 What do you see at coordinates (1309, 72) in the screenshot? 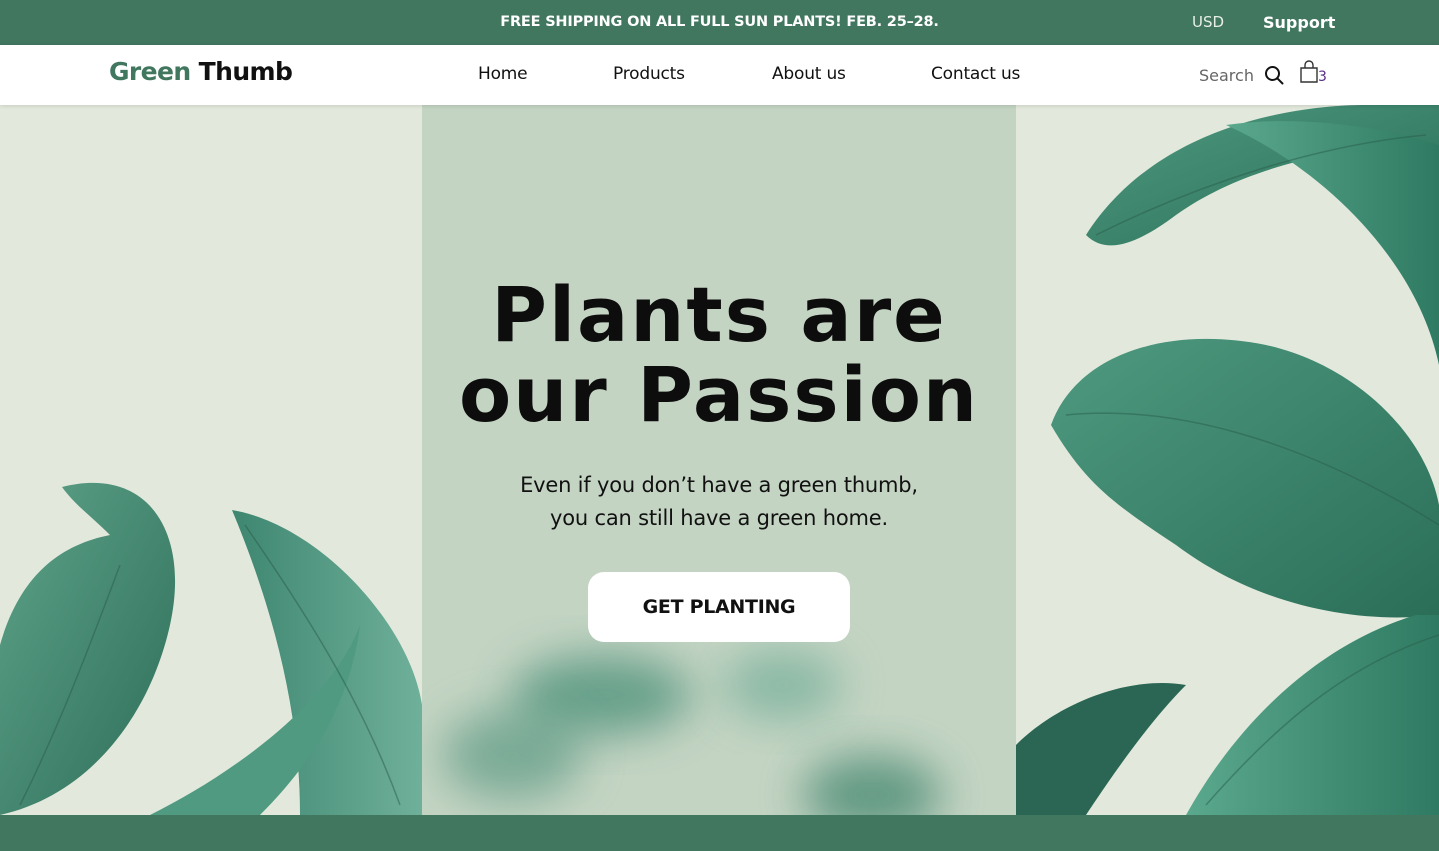
I see `shopping-bag-icon` at bounding box center [1309, 72].